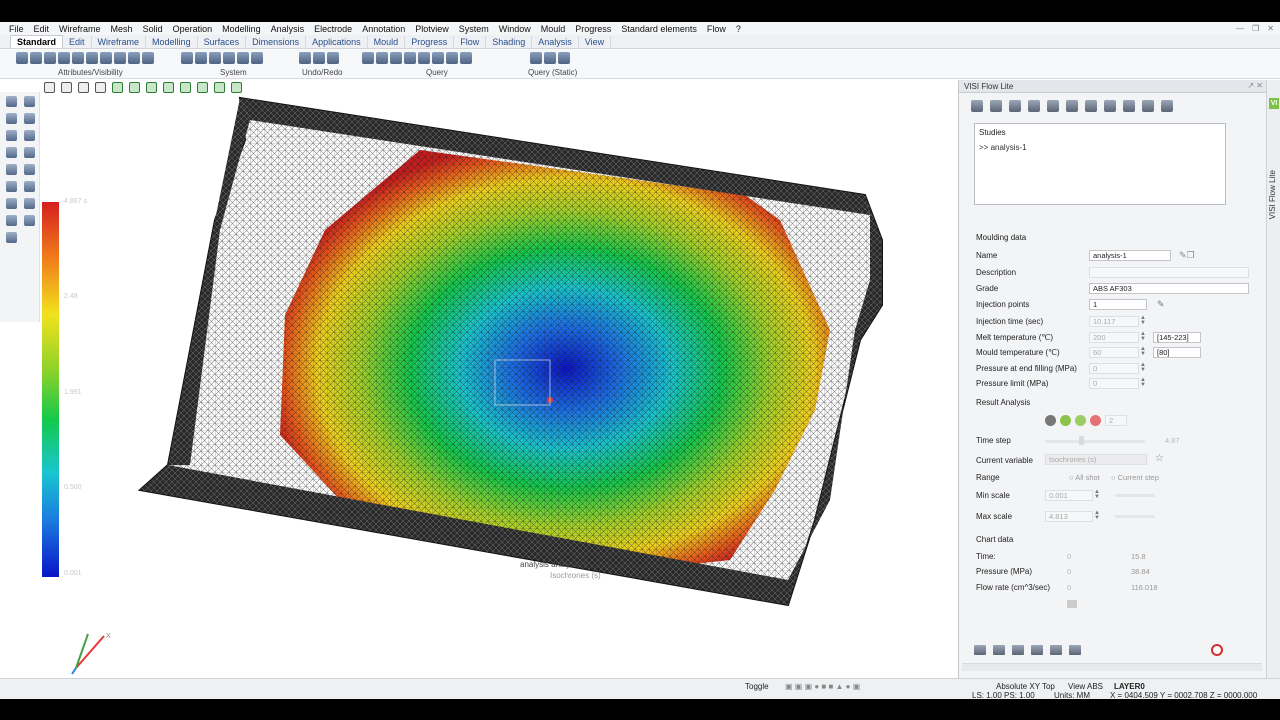 This screenshot has width=1280, height=720. What do you see at coordinates (1116, 420) in the screenshot?
I see `result-count: 2` at bounding box center [1116, 420].